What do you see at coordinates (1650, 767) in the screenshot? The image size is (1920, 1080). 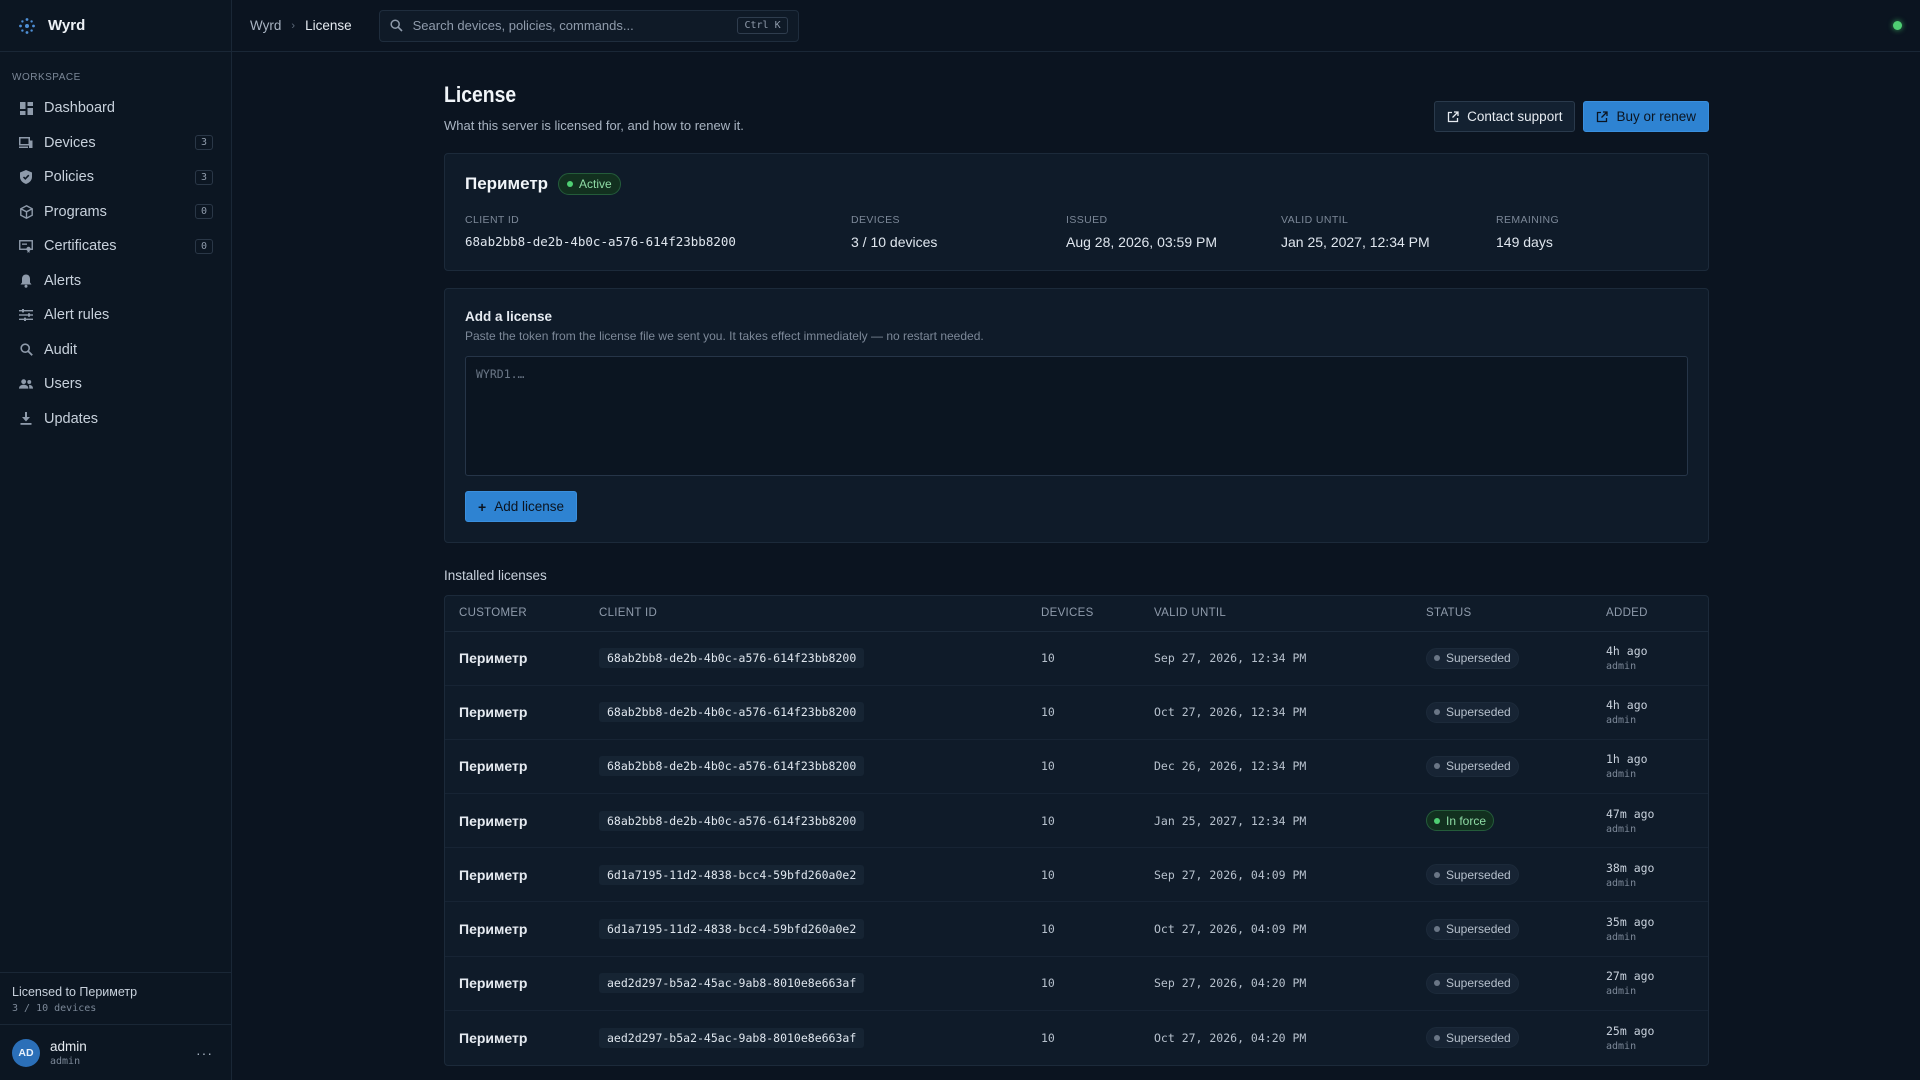 I see `cell-added: 1h ago admin` at bounding box center [1650, 767].